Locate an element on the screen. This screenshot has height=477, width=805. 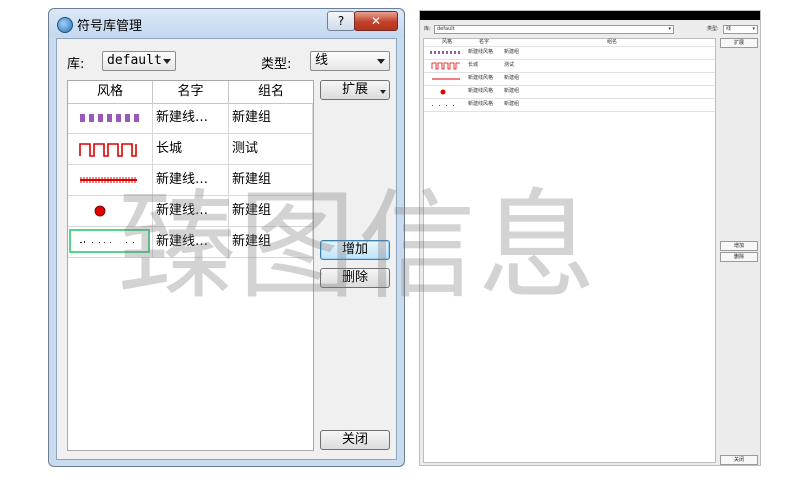
expand-button-label: 扩展 is located at coordinates (354, 89).